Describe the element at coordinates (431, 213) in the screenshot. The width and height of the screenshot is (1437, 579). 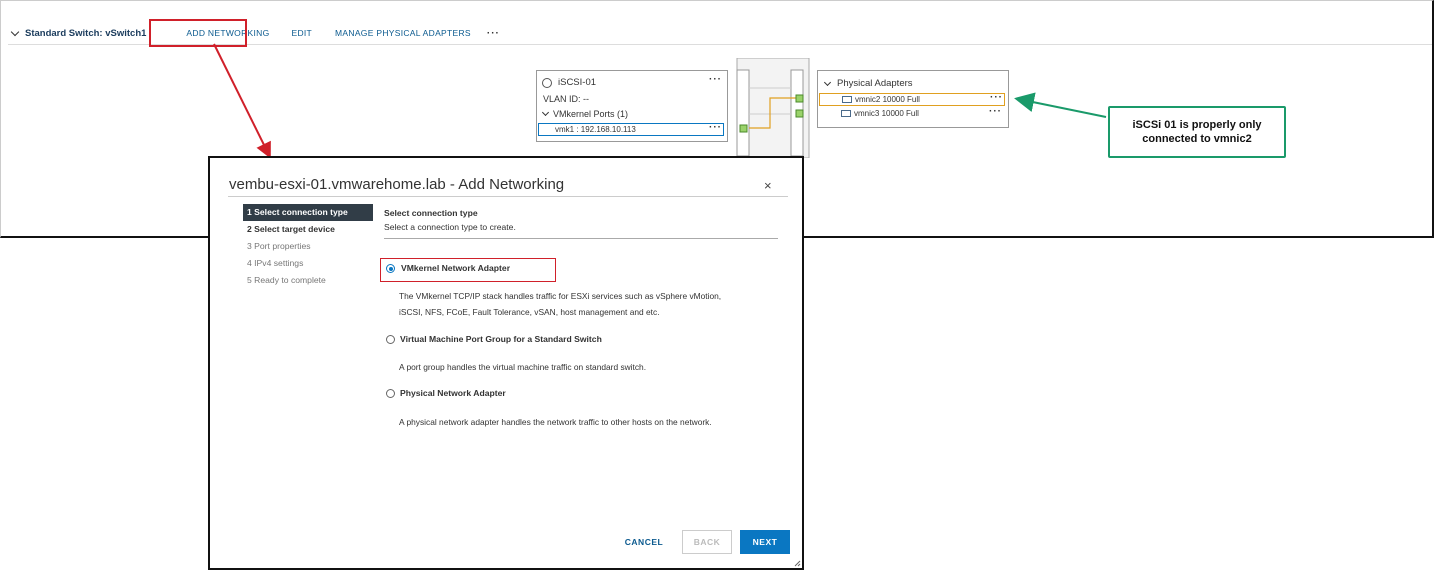
I see `section-heading: Select connection type` at that location.